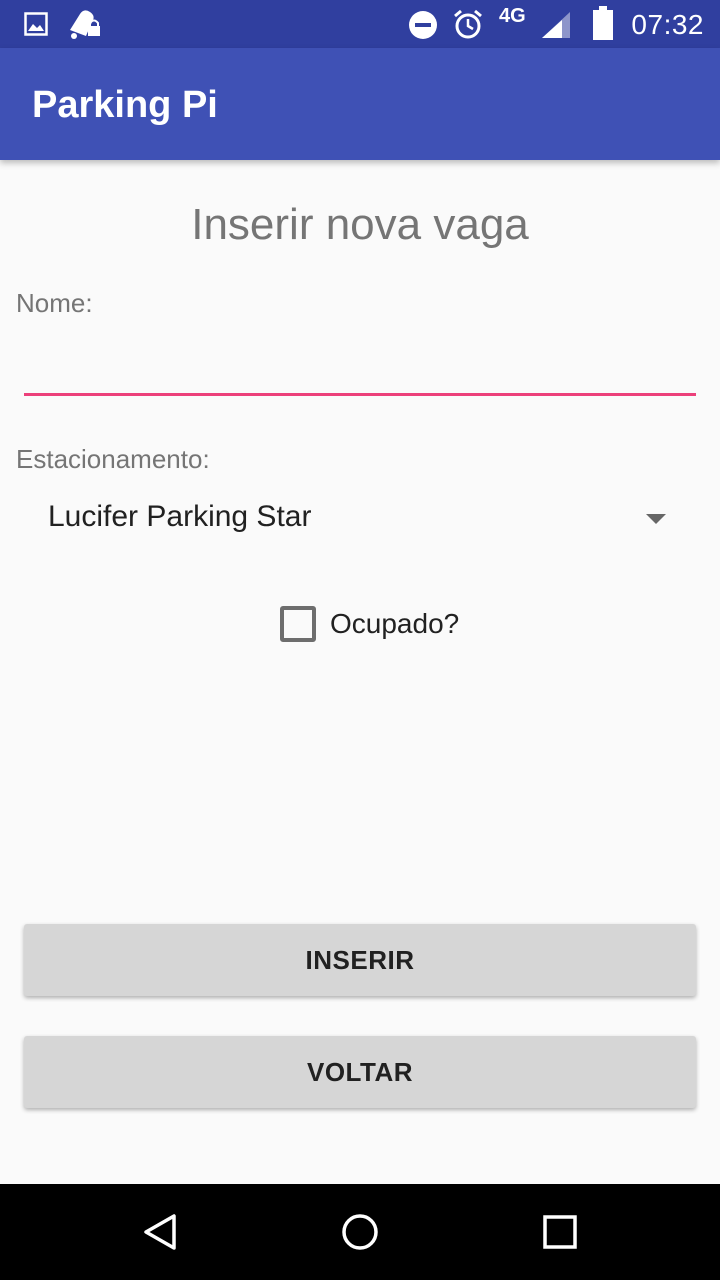  What do you see at coordinates (360, 518) in the screenshot?
I see `estacionamento-dropdown: Lucifer Parking Star` at bounding box center [360, 518].